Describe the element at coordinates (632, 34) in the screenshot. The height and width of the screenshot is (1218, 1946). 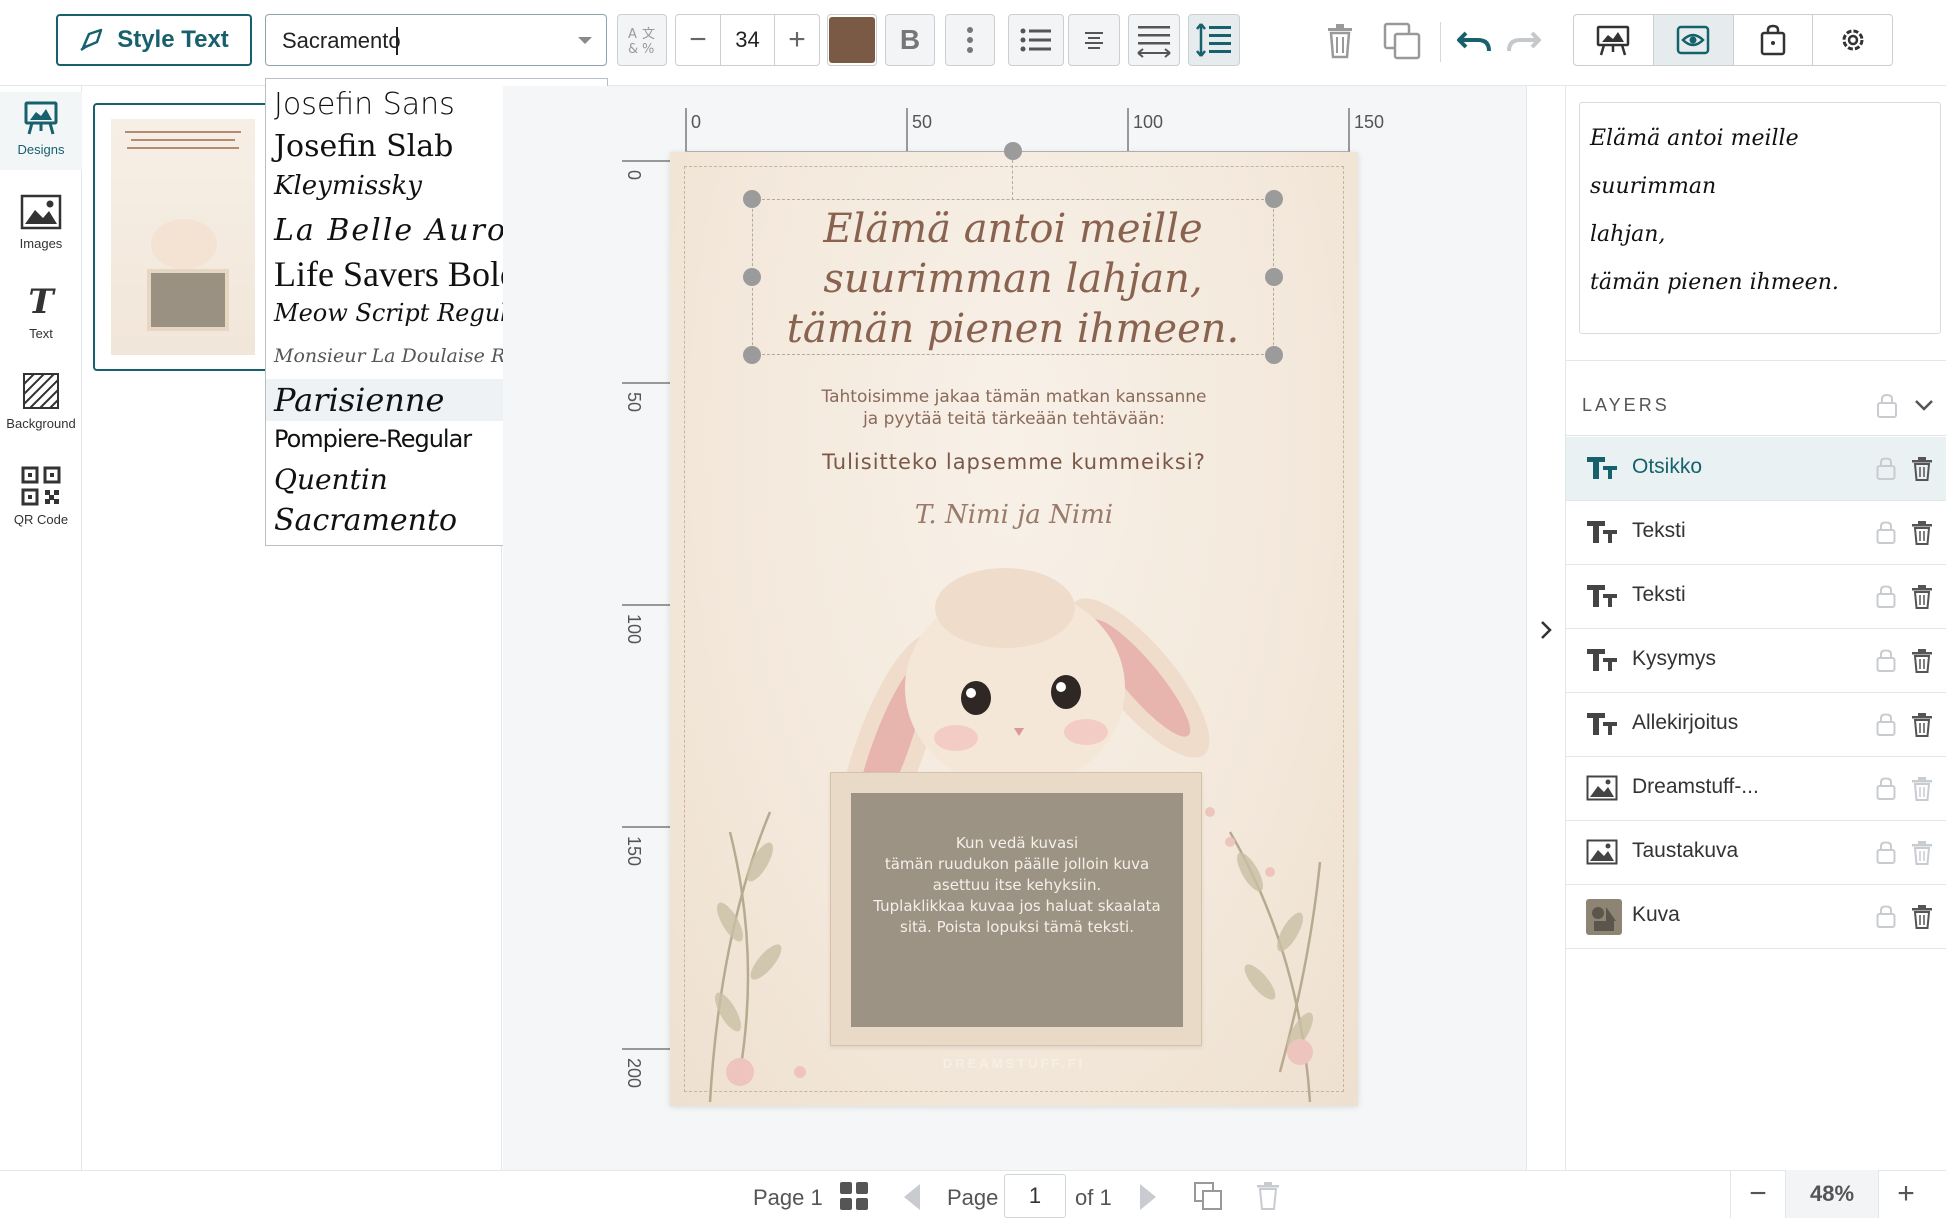
I see `svg-text: A` at that location.